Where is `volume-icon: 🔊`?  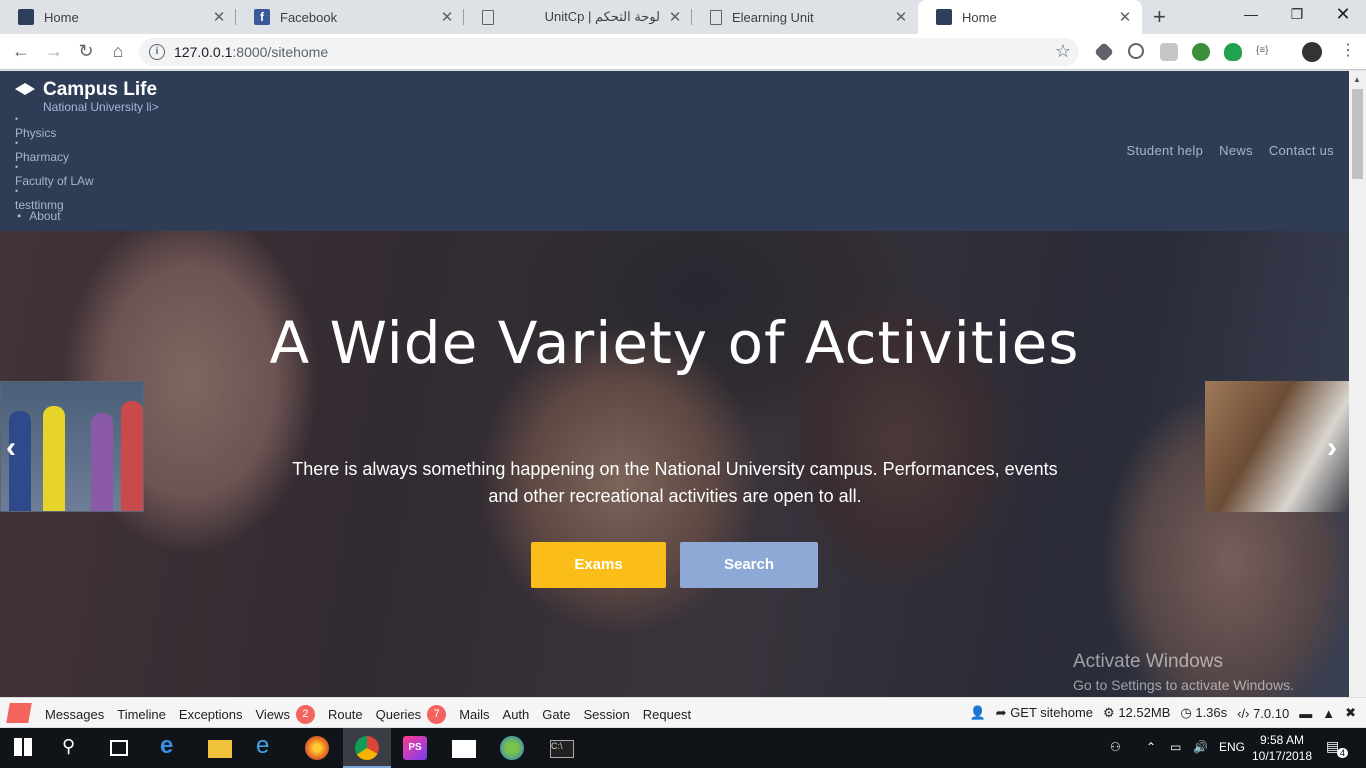 volume-icon: 🔊 is located at coordinates (1200, 747).